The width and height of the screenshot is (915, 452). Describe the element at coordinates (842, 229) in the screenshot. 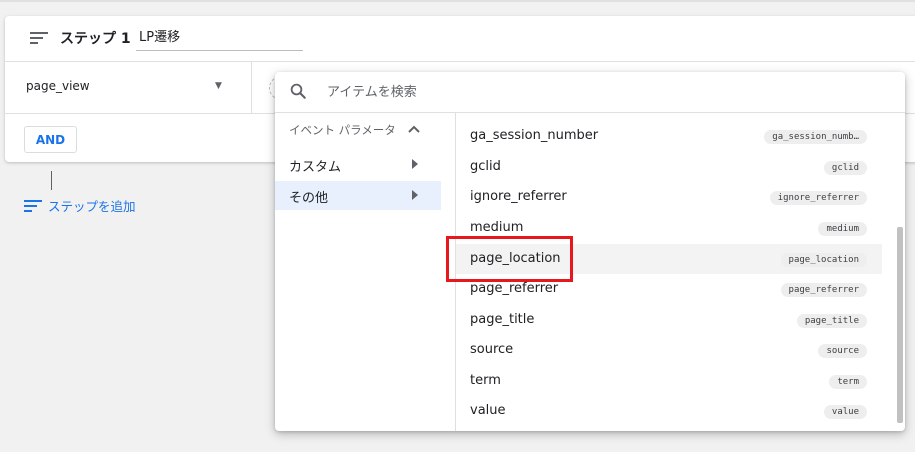

I see `parameter-chip: medium` at that location.